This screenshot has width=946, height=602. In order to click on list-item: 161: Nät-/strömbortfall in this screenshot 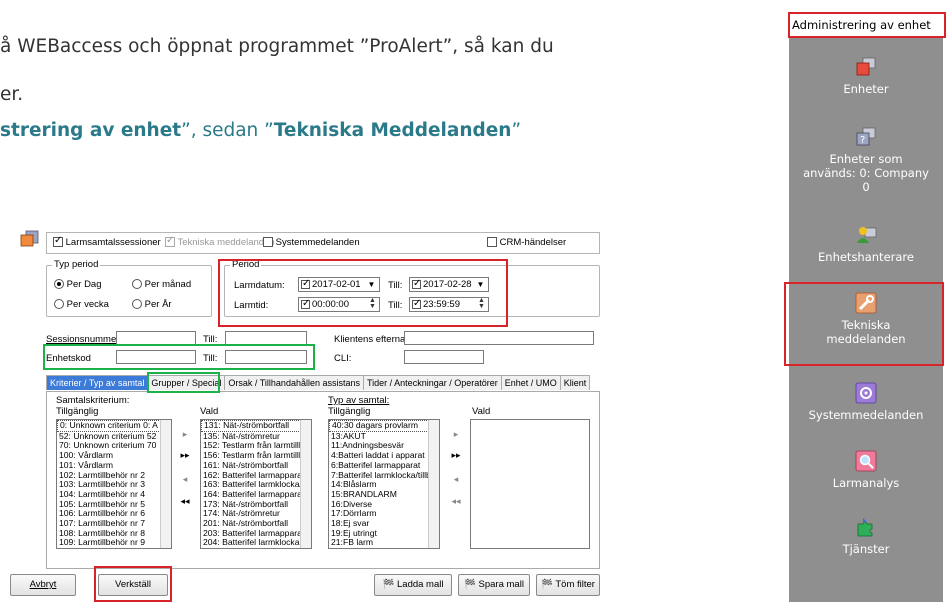, I will do `click(256, 466)`.